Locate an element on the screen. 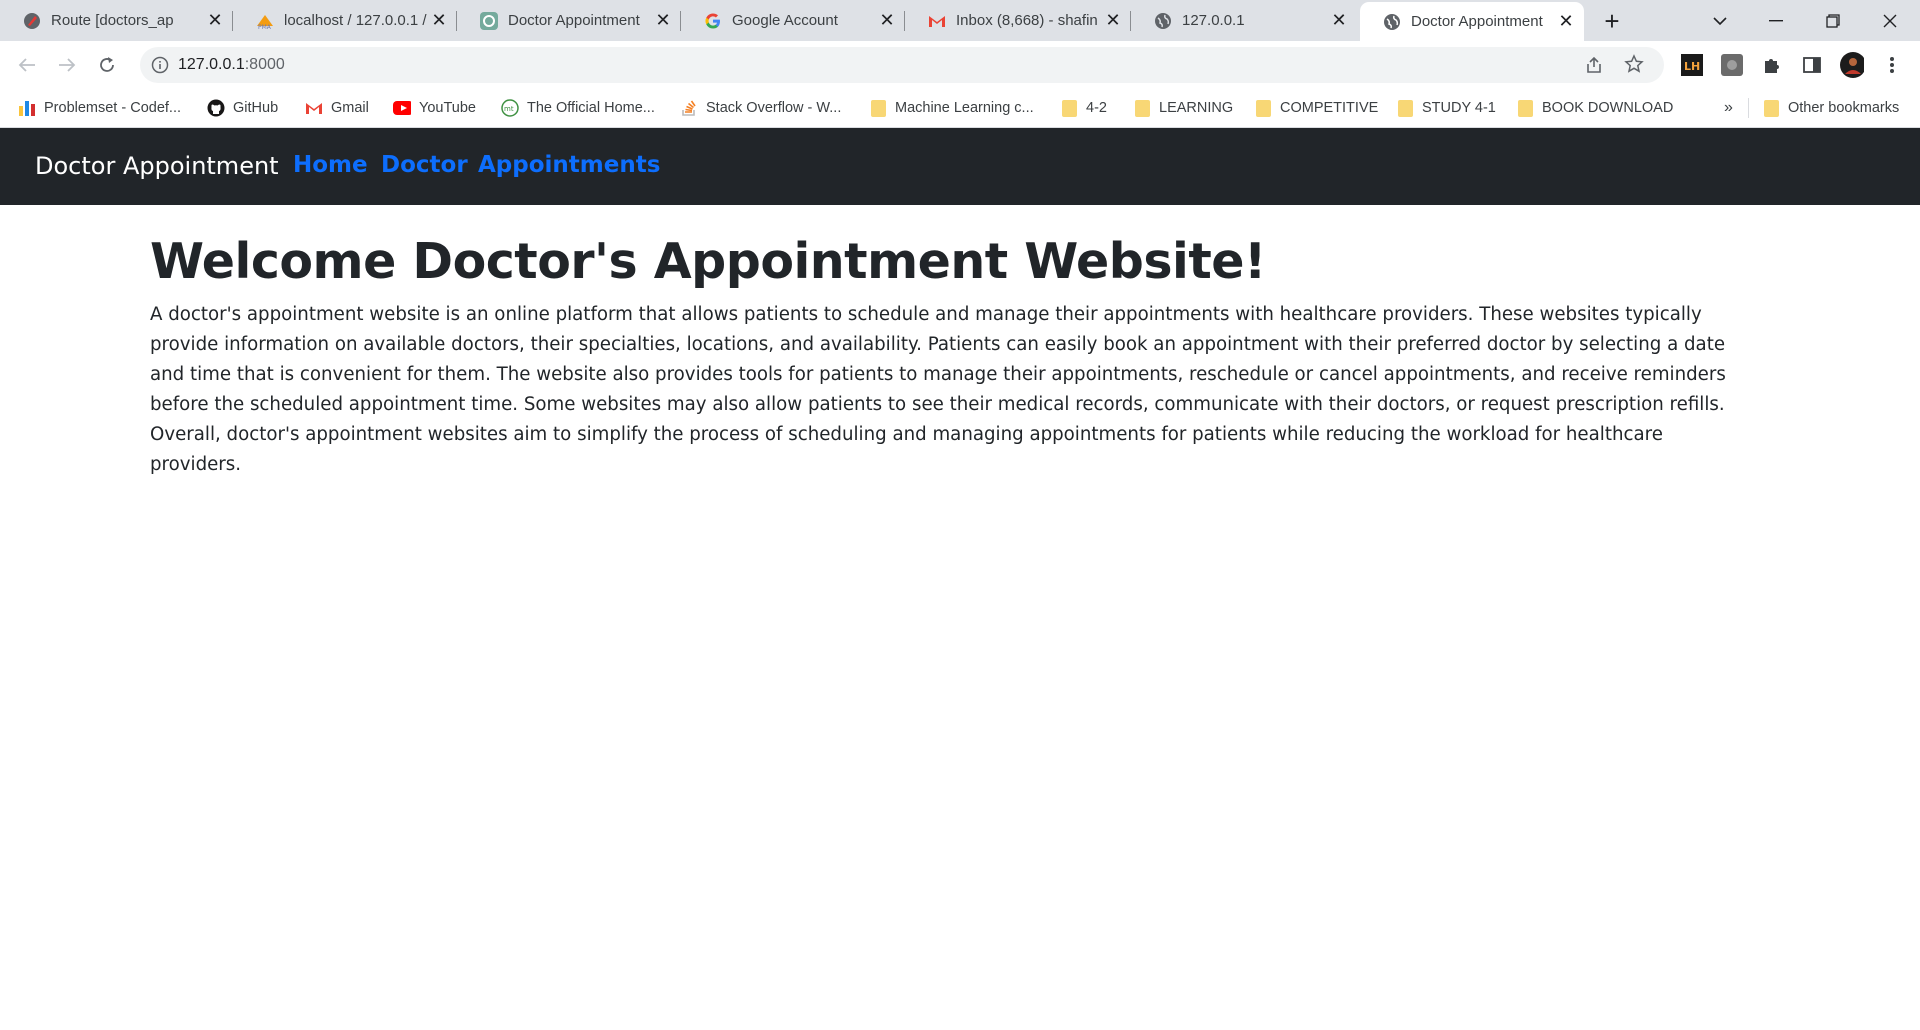 This screenshot has width=1920, height=1030. browser-tab: Google Account ✕ is located at coordinates (793, 20).